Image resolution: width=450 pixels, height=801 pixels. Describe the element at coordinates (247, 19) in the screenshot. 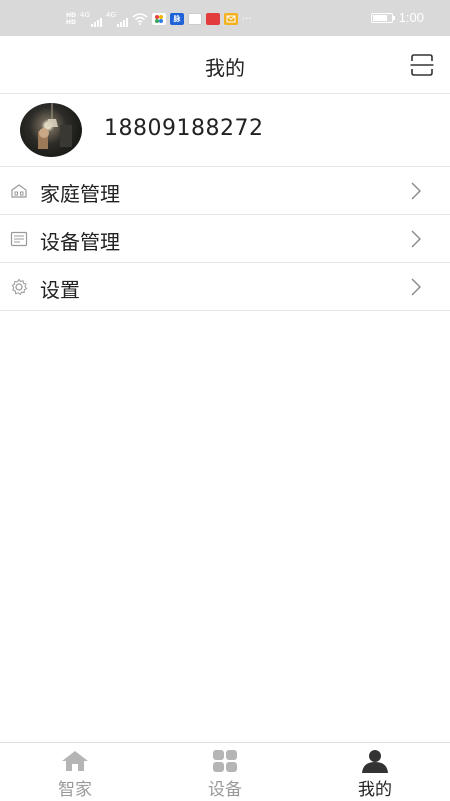

I see `more-notifications-icon: ···` at that location.